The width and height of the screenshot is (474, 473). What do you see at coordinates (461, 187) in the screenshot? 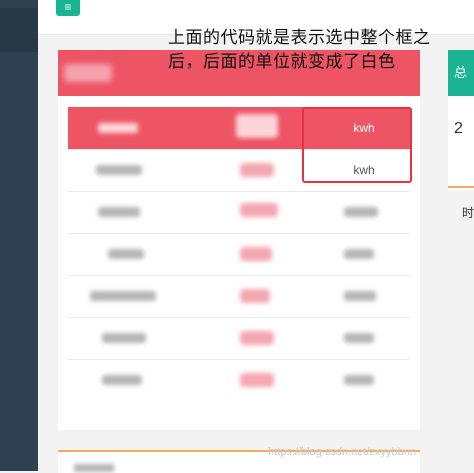
I see `right-card-divider` at bounding box center [461, 187].